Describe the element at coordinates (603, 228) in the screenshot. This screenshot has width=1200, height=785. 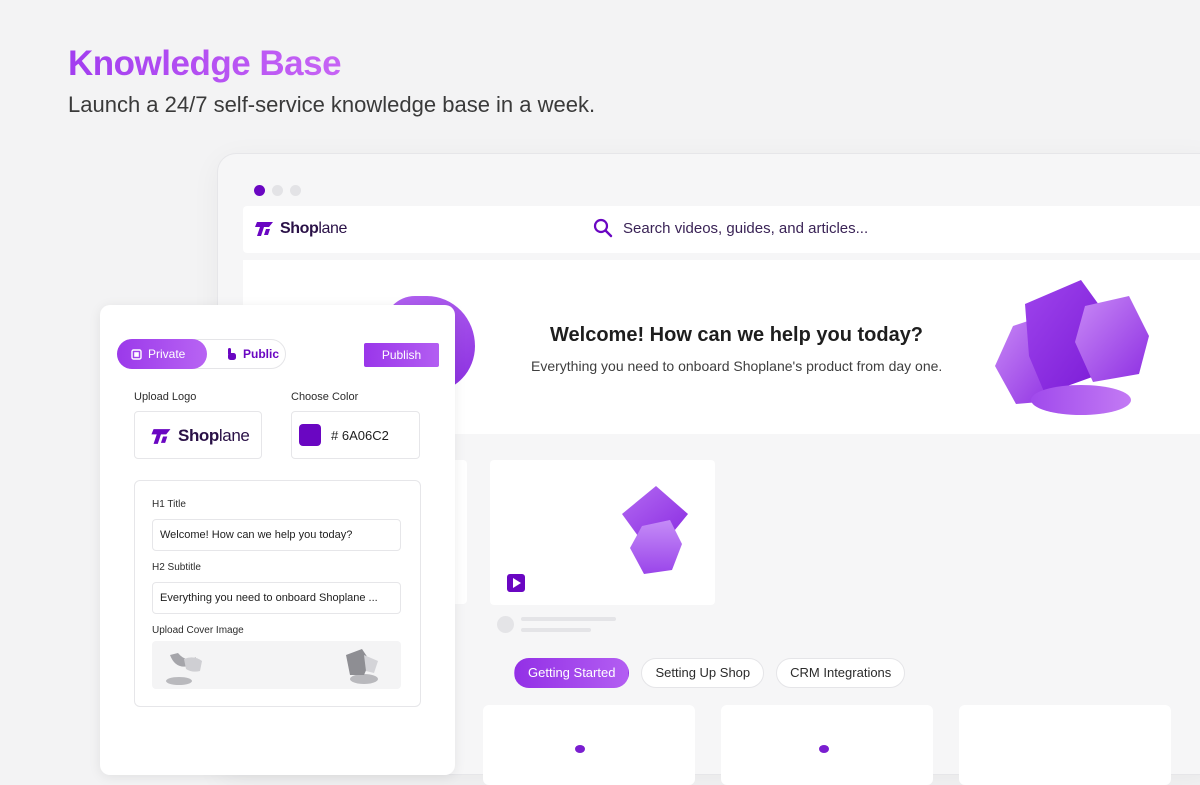
I see `search-icon` at that location.